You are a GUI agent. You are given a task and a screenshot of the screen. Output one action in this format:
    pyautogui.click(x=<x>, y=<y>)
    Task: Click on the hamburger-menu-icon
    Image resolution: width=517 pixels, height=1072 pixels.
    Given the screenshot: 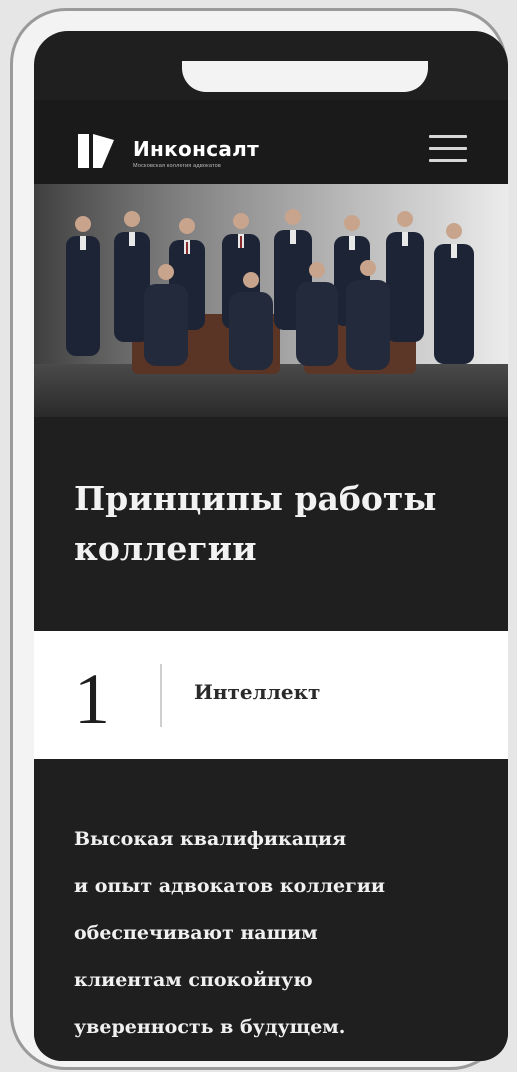 What is the action you would take?
    pyautogui.click(x=448, y=148)
    